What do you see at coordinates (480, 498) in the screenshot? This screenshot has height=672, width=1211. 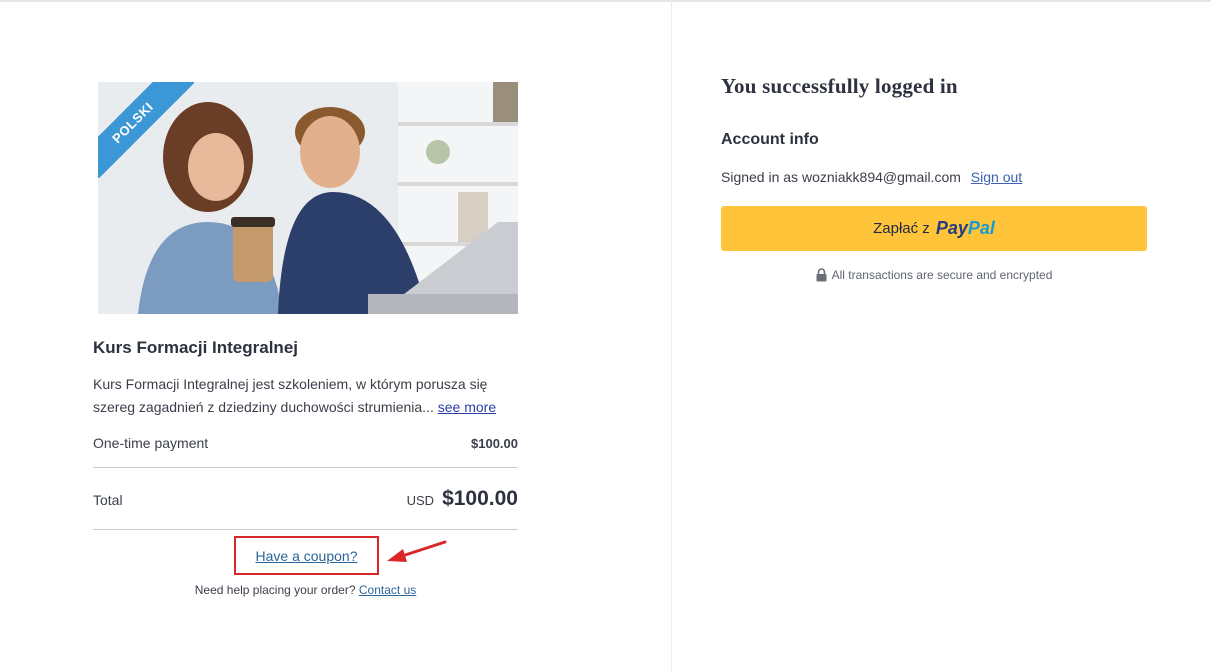 I see `total-amount: $100.00` at bounding box center [480, 498].